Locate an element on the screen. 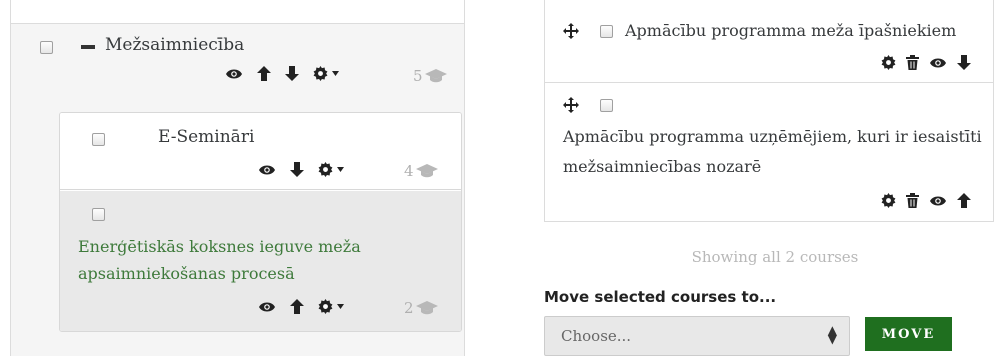 This screenshot has height=356, width=1000. row-divider is located at coordinates (769, 82).